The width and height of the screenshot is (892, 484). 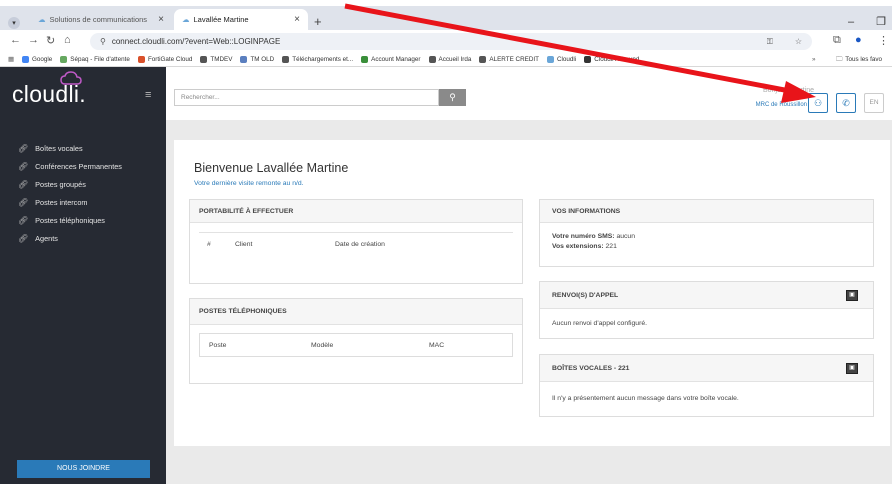 I want to click on bookmark: TMDEV, so click(x=216, y=59).